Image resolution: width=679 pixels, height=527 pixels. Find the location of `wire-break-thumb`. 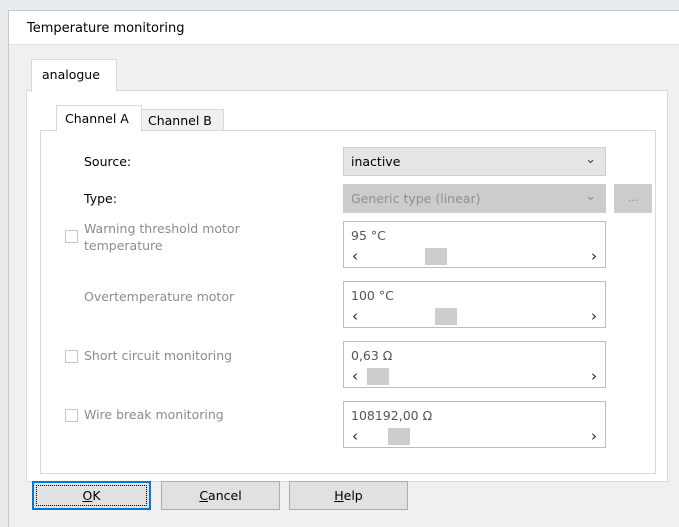

wire-break-thumb is located at coordinates (399, 436).